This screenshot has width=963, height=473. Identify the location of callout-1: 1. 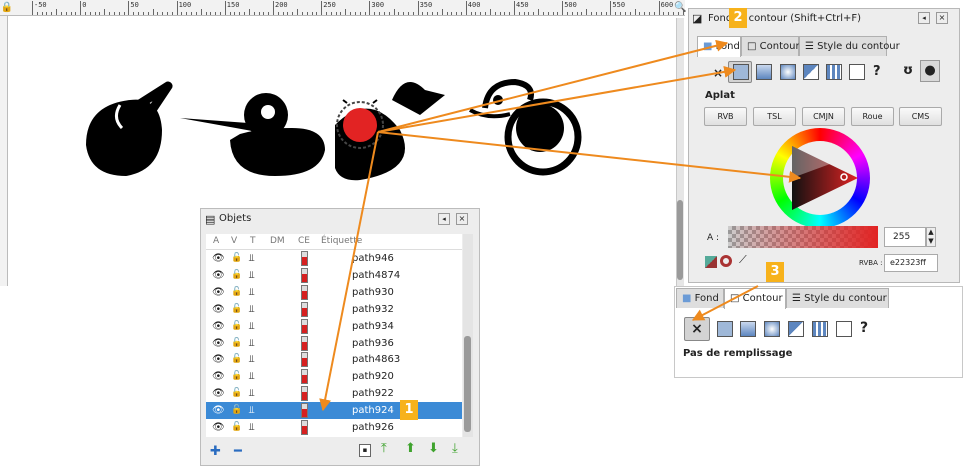
(409, 410).